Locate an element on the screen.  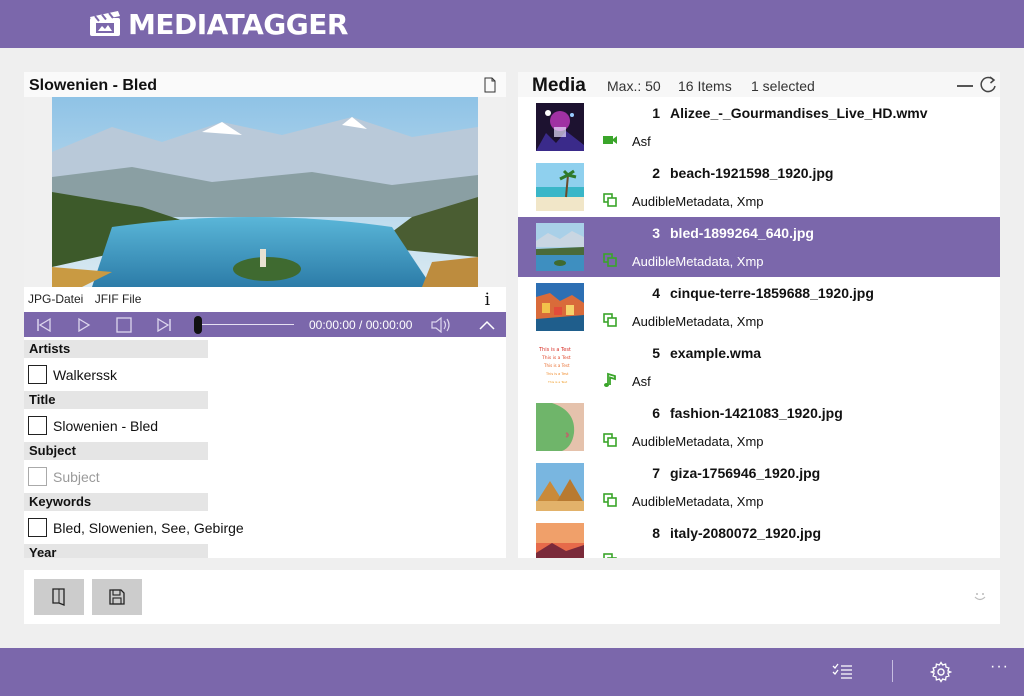
document-icon is located at coordinates (490, 85).